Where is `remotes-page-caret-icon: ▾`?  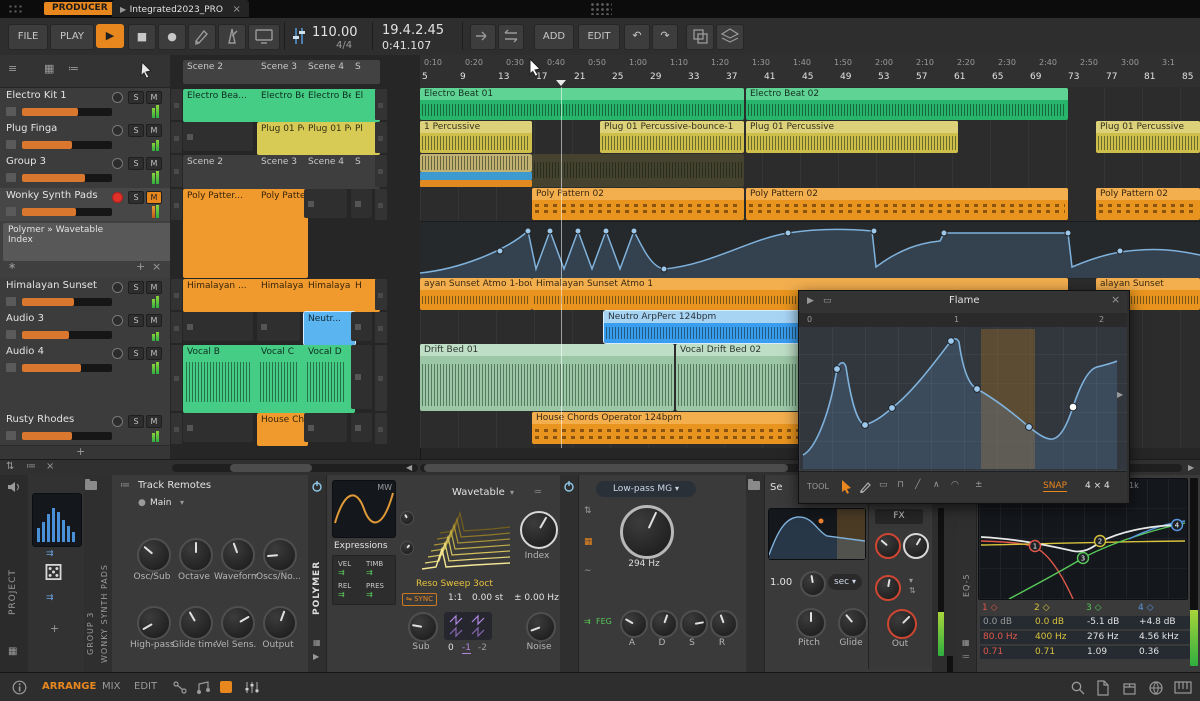 remotes-page-caret-icon: ▾ is located at coordinates (182, 503).